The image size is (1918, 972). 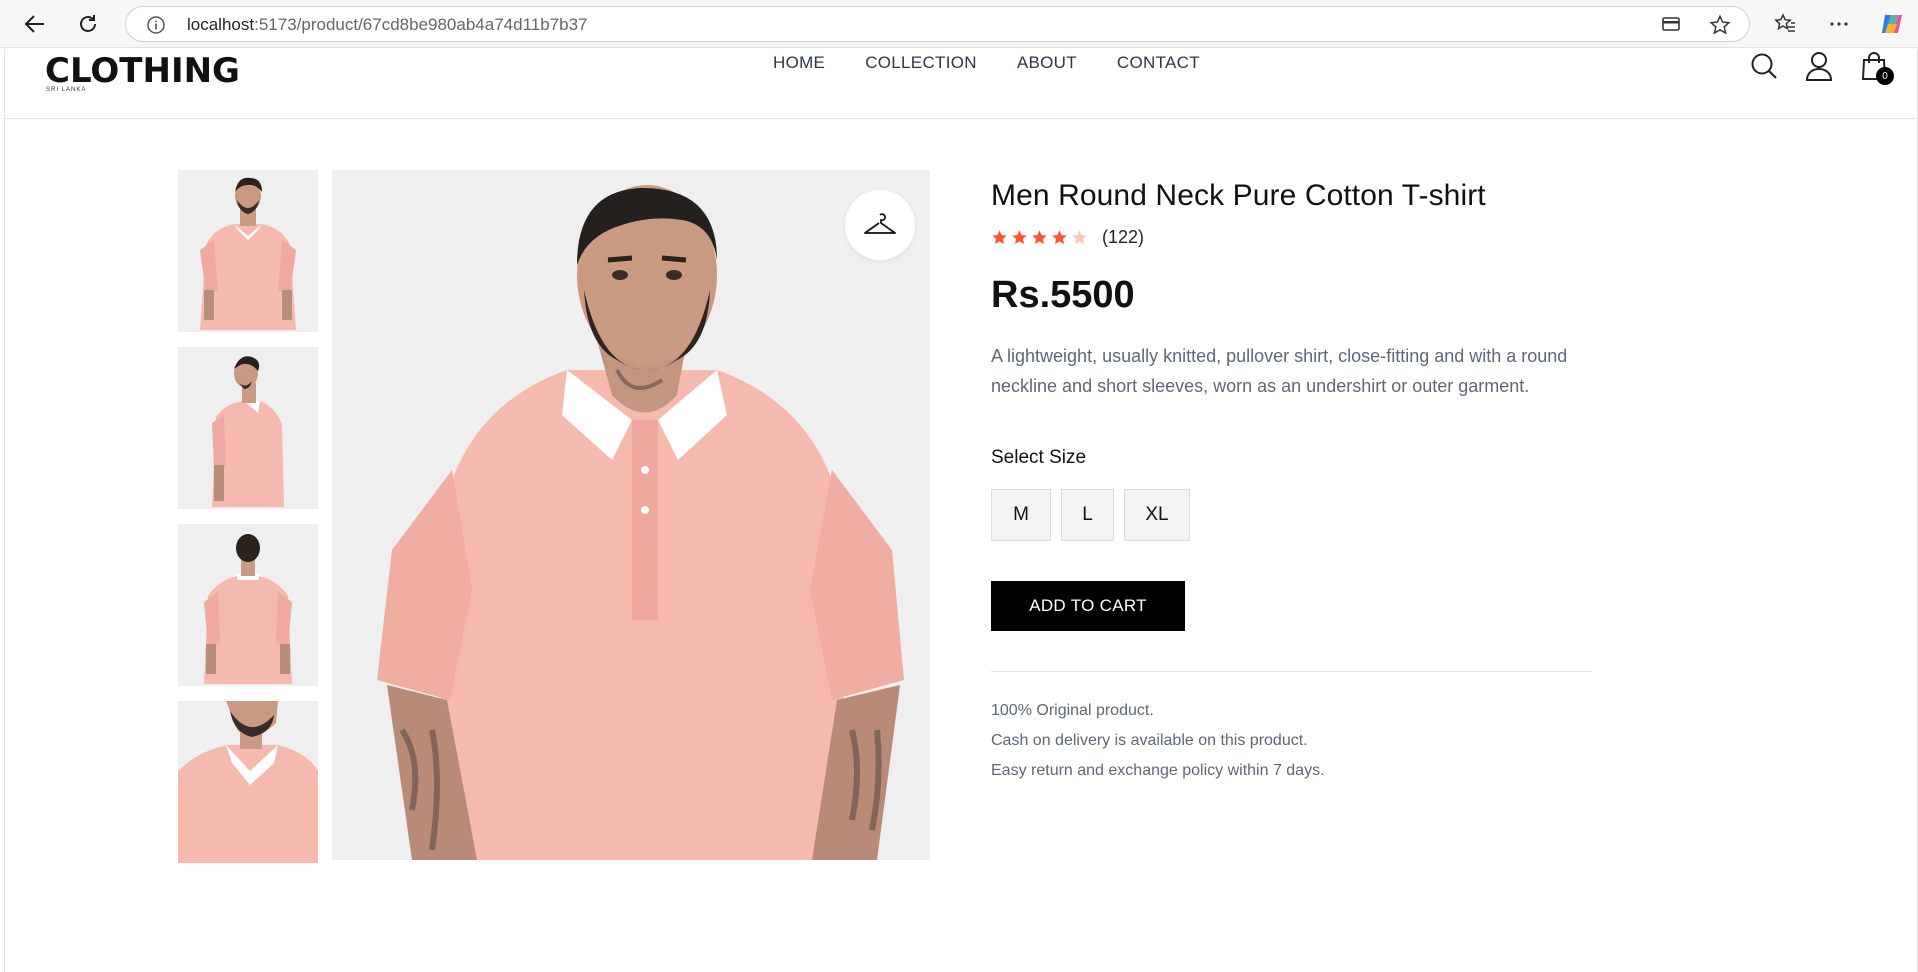 I want to click on size-option-m: M, so click(x=1021, y=515).